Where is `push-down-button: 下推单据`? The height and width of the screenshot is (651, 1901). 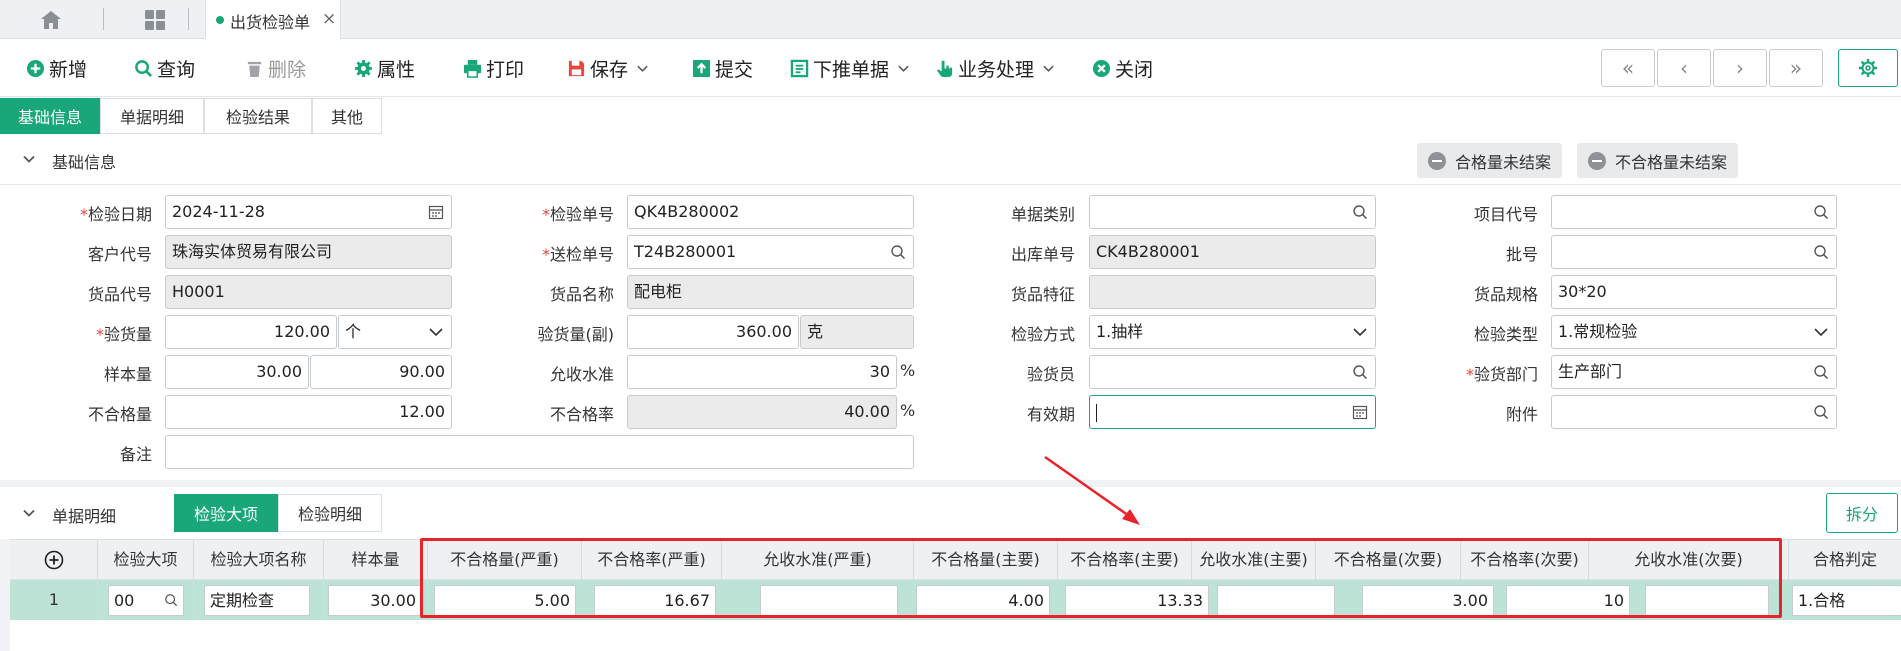
push-down-button: 下推单据 is located at coordinates (850, 68).